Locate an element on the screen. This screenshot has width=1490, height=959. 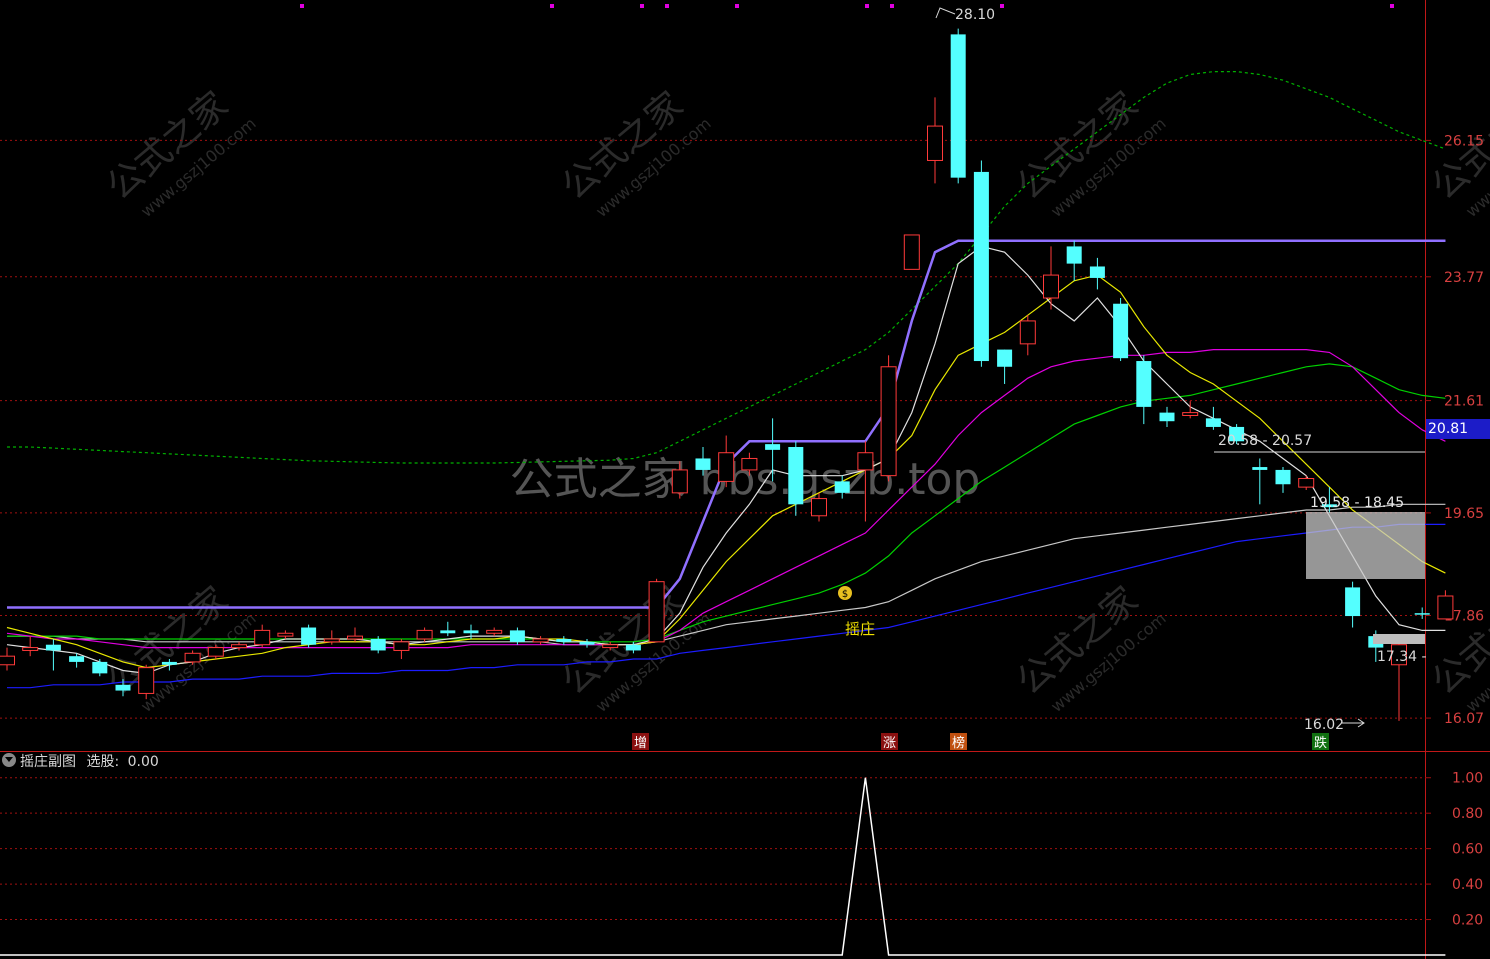
low-label: 16.02 is located at coordinates (1324, 725).